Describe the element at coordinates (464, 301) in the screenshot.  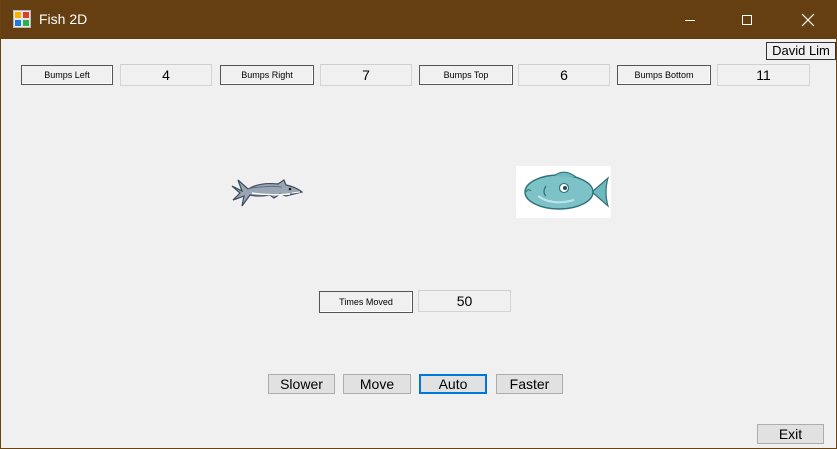
I see `times-moved-value: 50` at that location.